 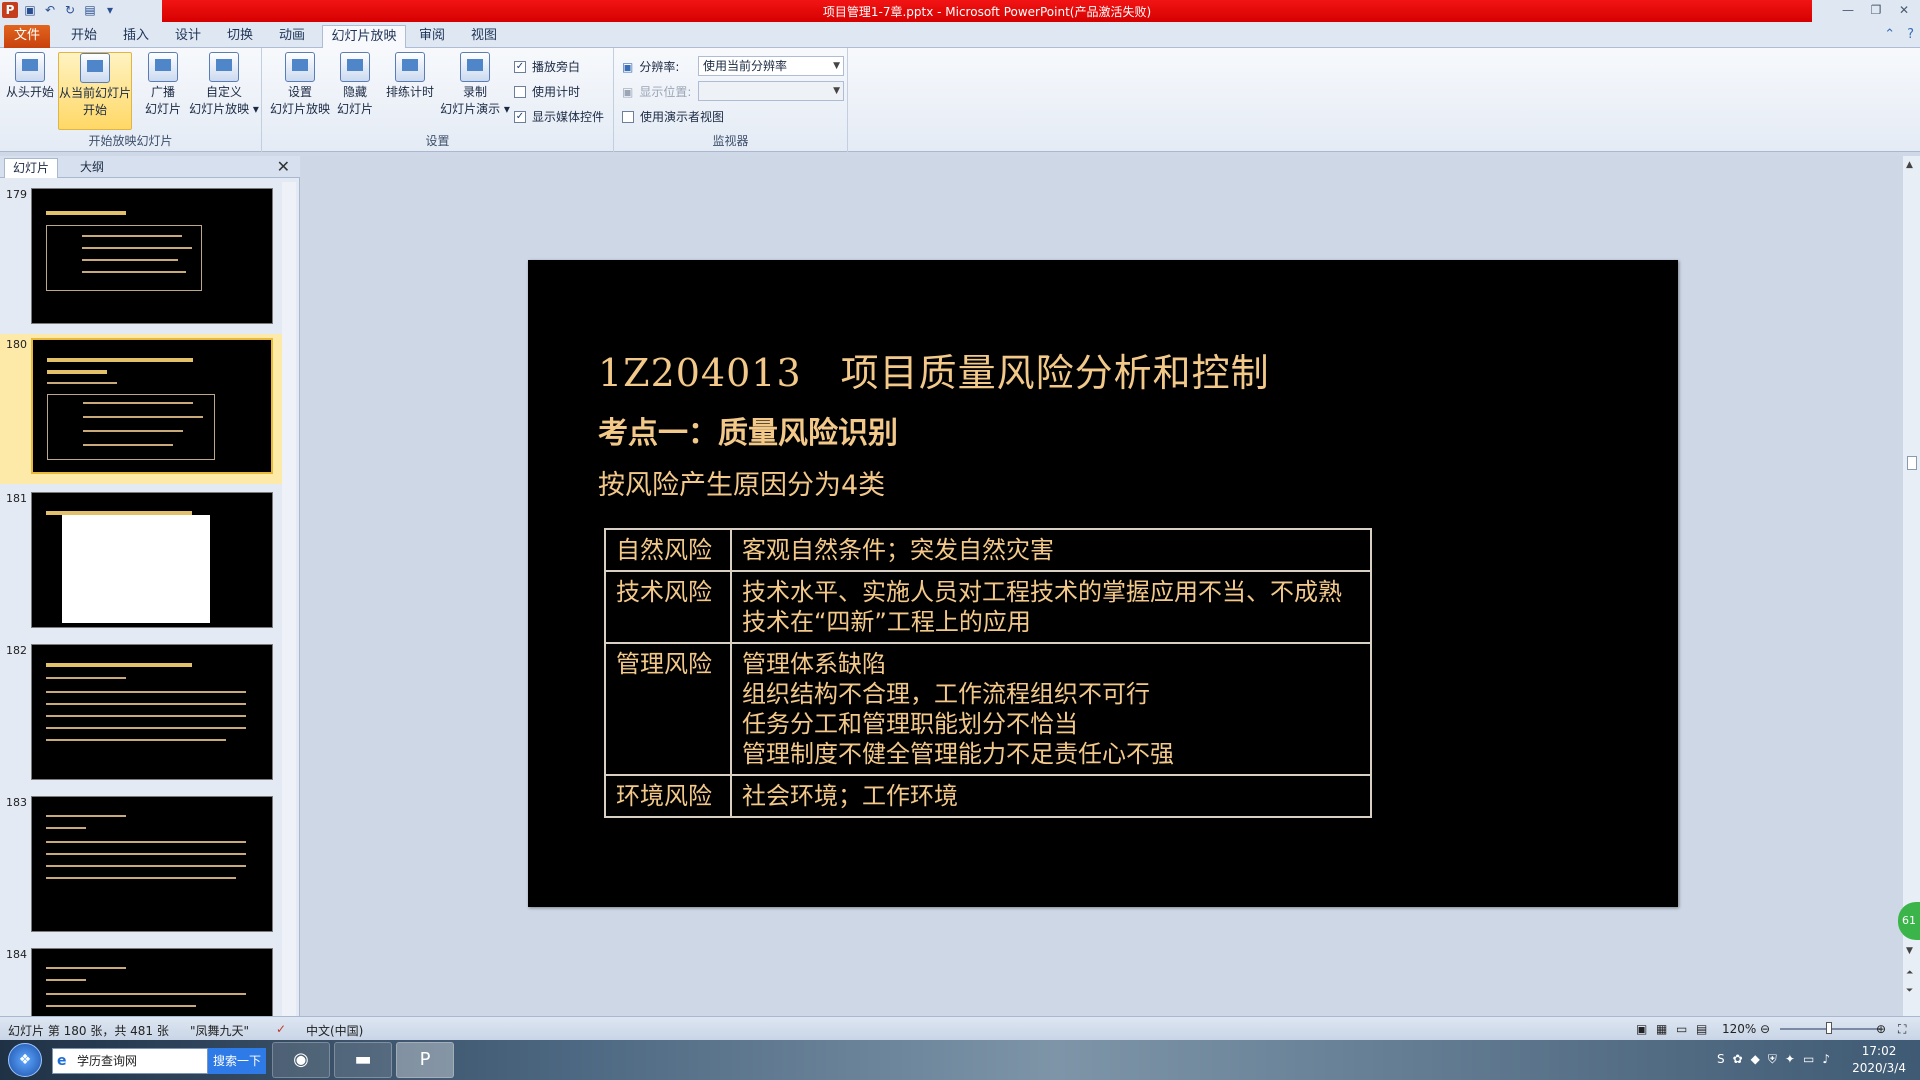 What do you see at coordinates (1826, 1059) in the screenshot?
I see `volume-icon: ♪` at bounding box center [1826, 1059].